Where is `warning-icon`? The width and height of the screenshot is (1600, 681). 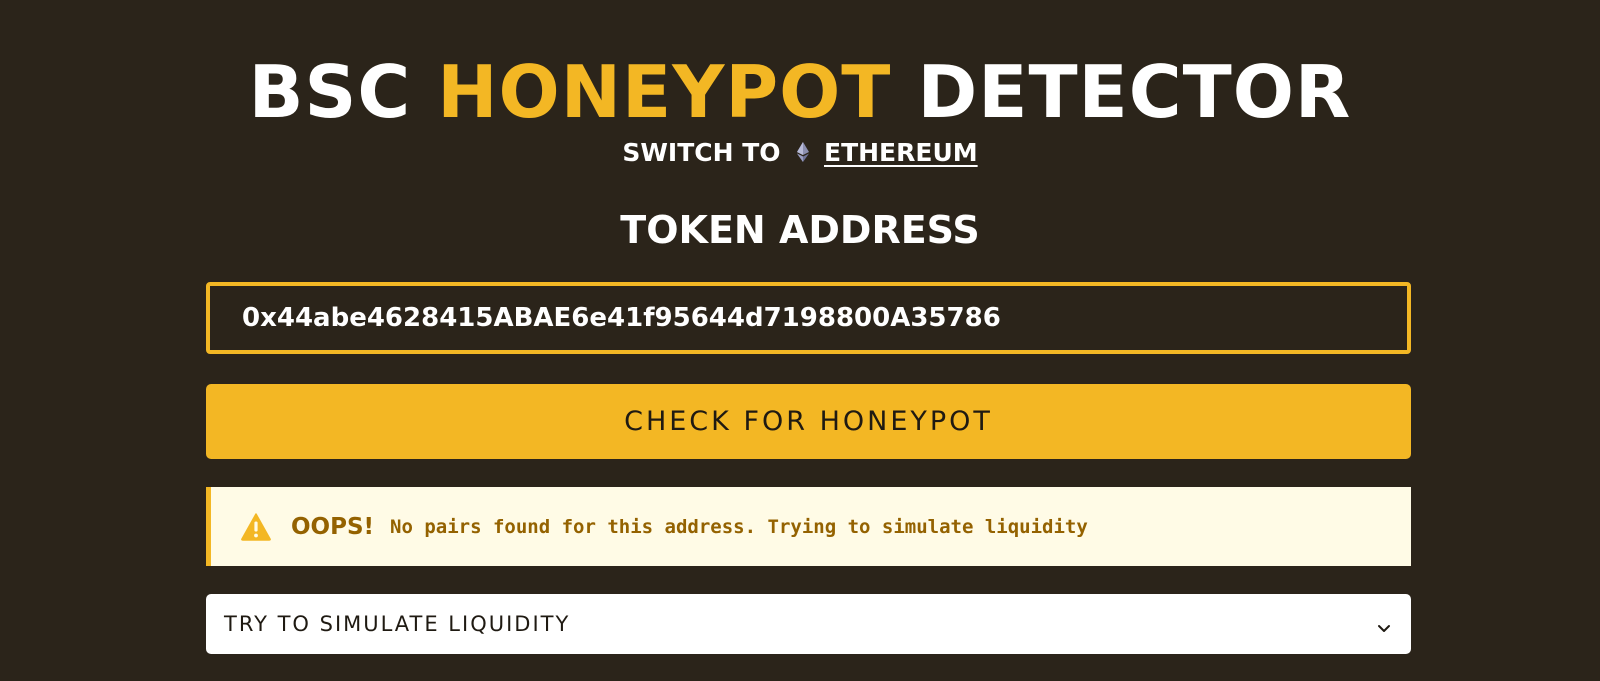
warning-icon is located at coordinates (256, 526).